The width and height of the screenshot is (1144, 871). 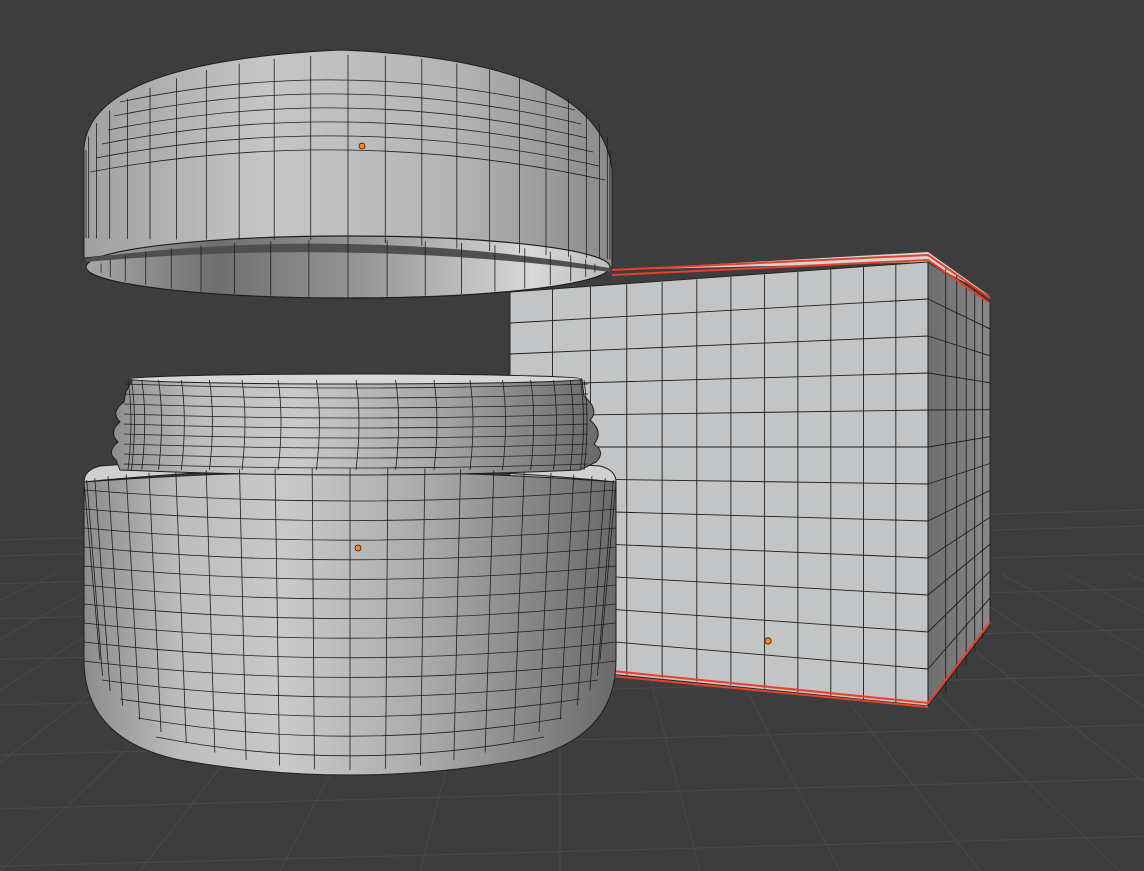 I want to click on cube-side-face, so click(x=959, y=484).